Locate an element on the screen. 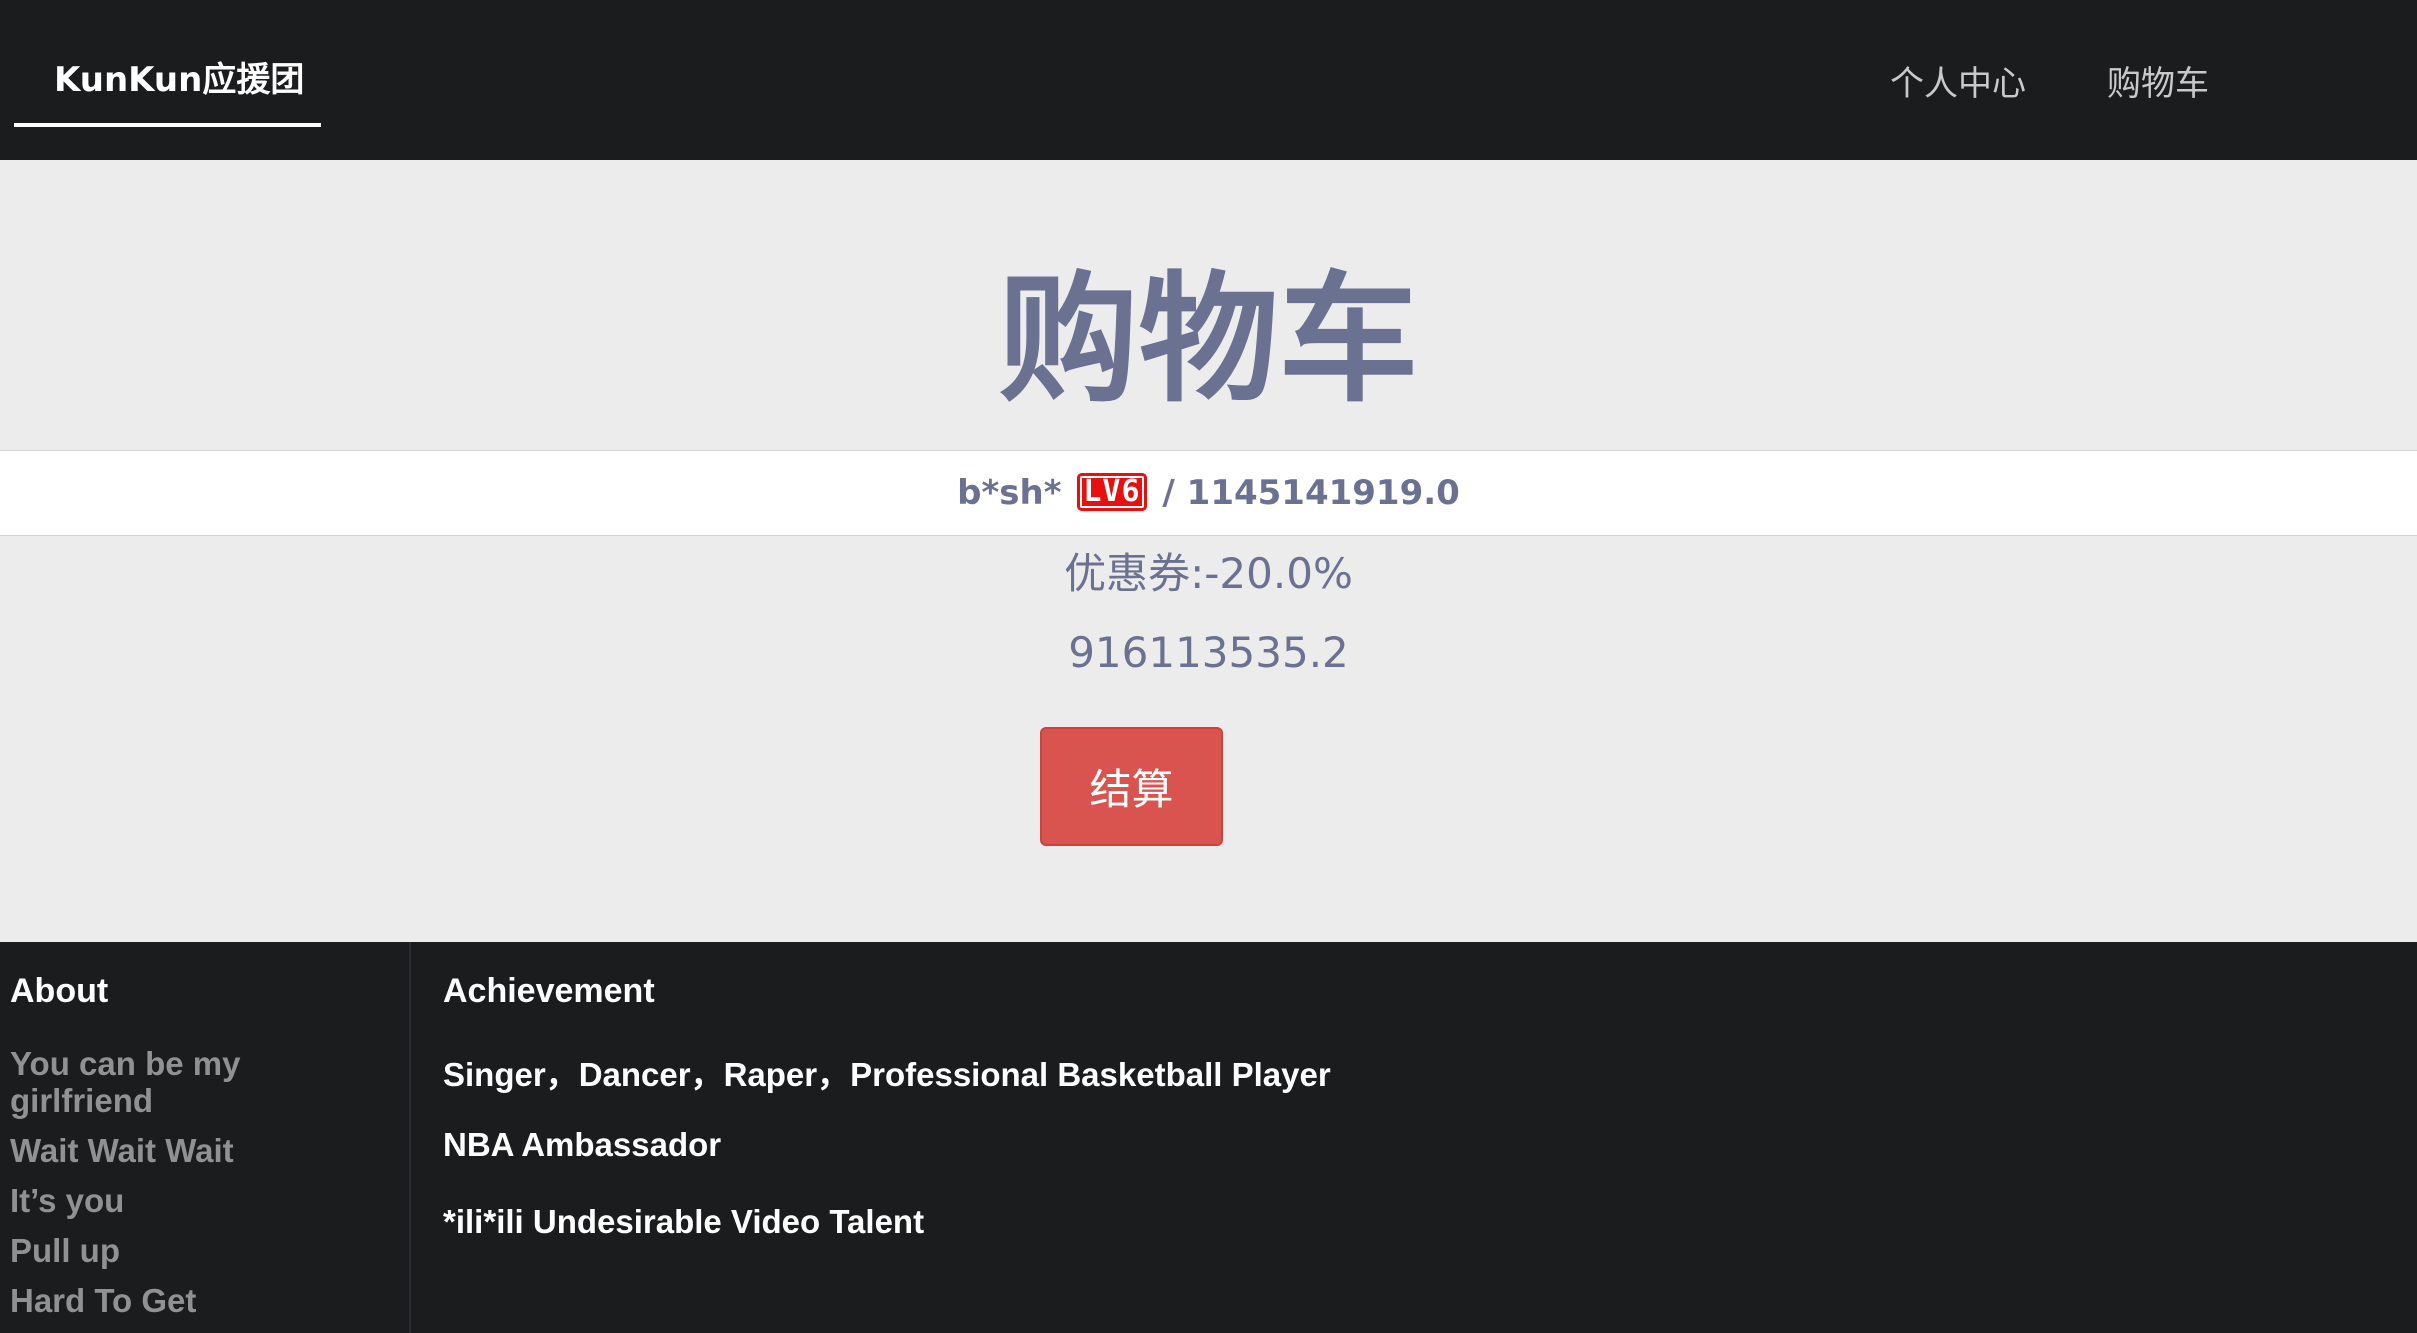  checkout-button: 结算 is located at coordinates (1131, 786).